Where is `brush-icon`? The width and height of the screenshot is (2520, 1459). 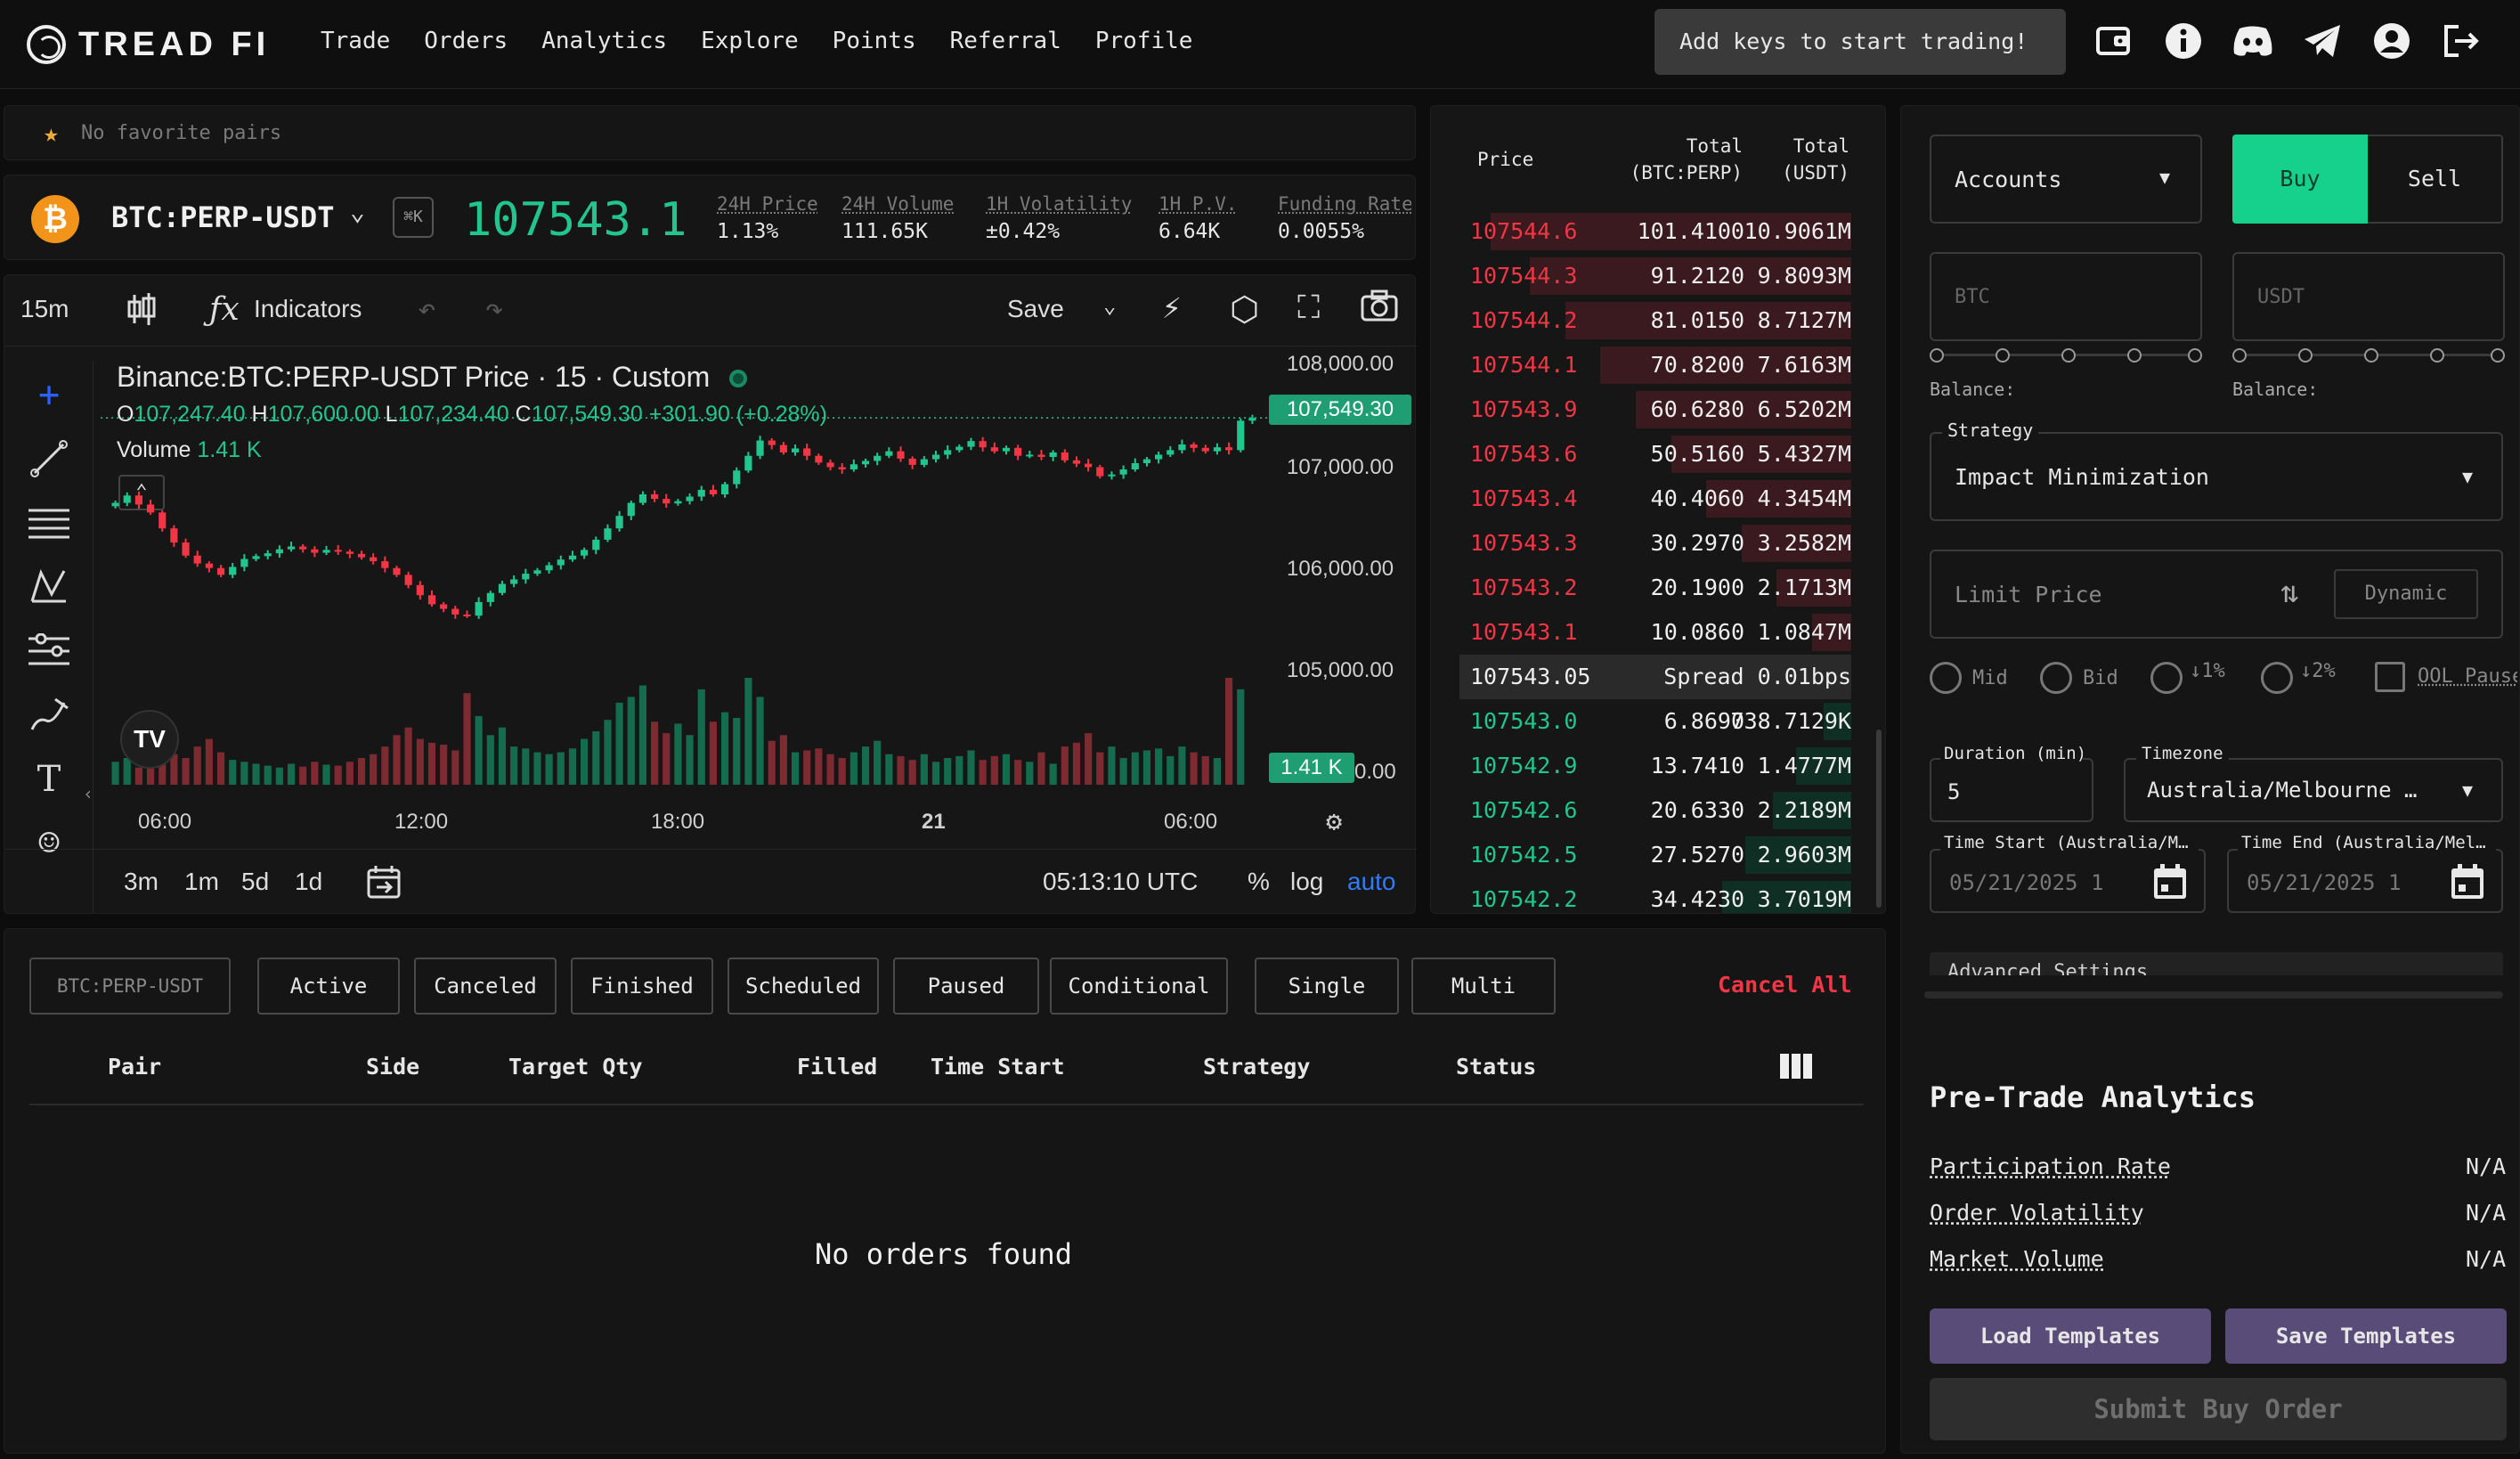 brush-icon is located at coordinates (49, 715).